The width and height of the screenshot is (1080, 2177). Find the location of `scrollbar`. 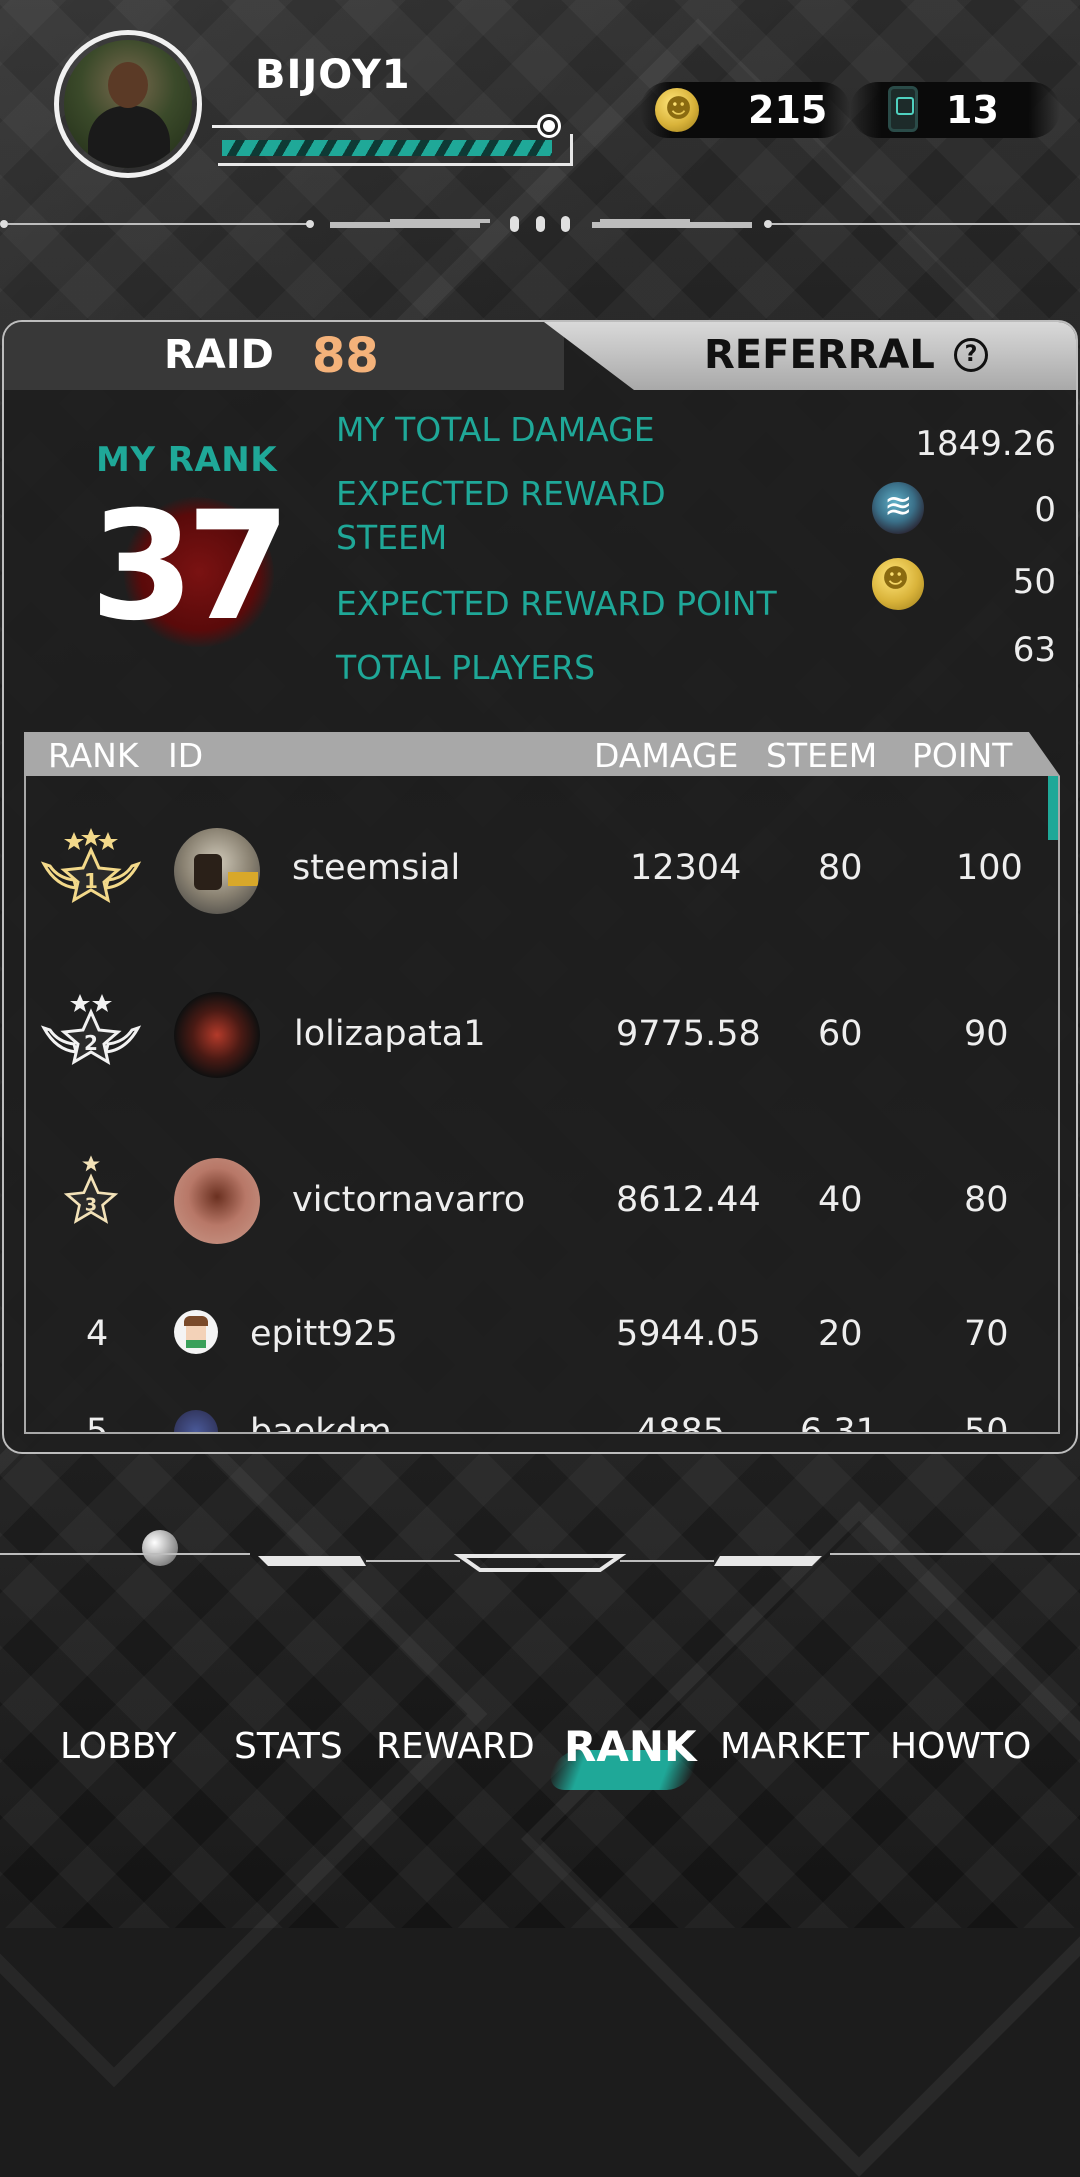

scrollbar is located at coordinates (1053, 808).